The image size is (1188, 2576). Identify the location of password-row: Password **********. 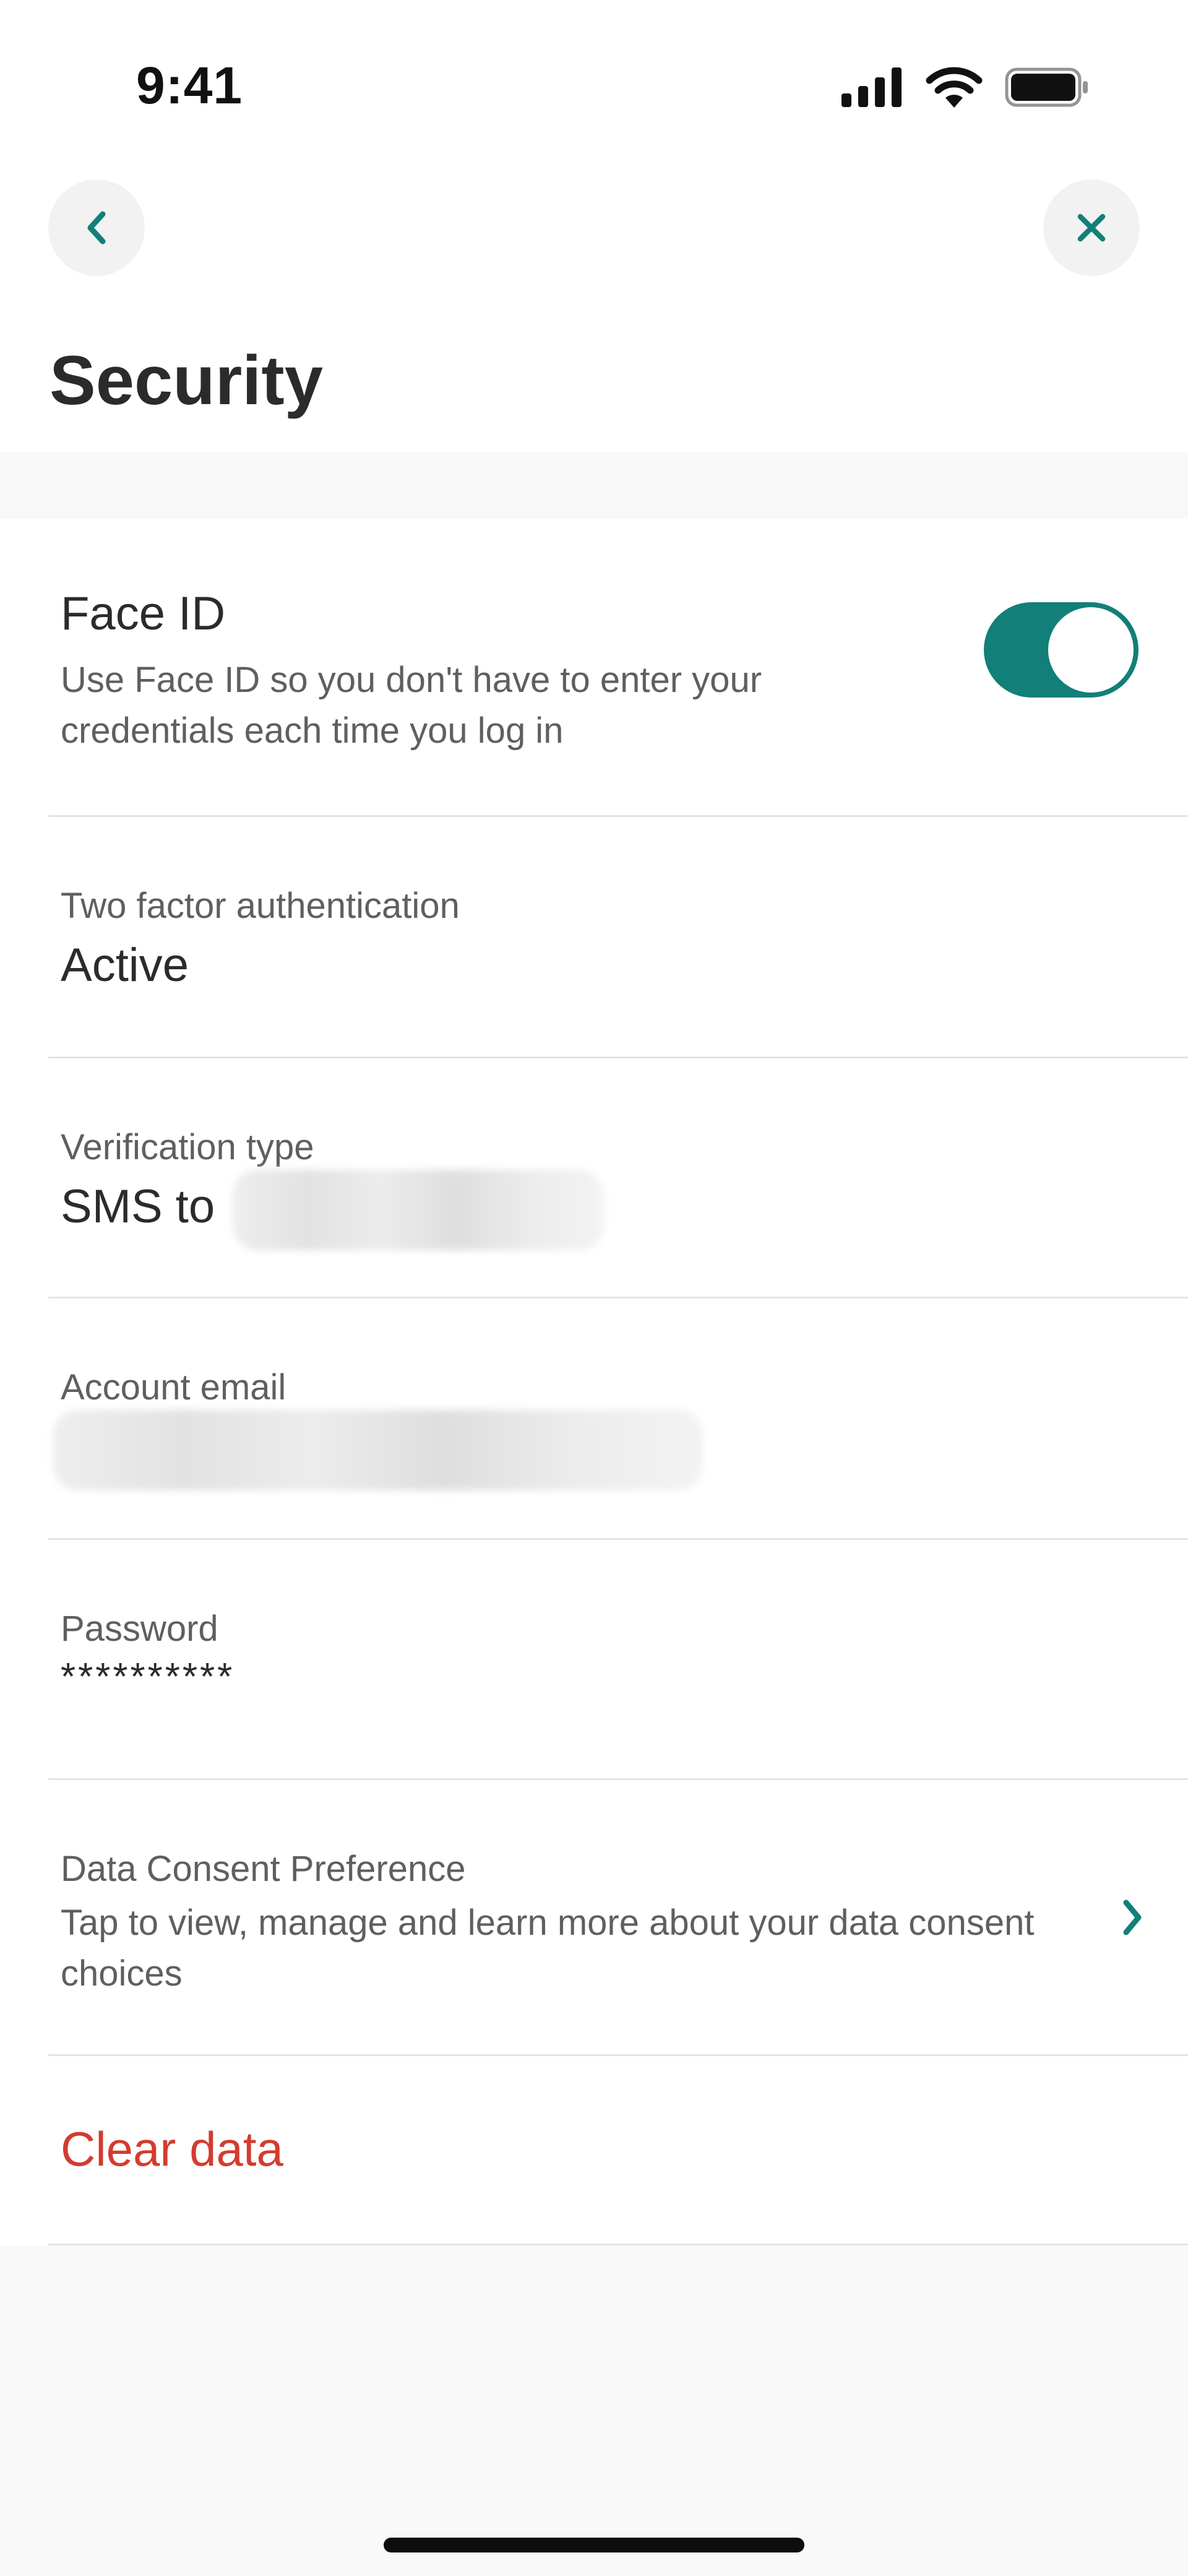
(618, 1660).